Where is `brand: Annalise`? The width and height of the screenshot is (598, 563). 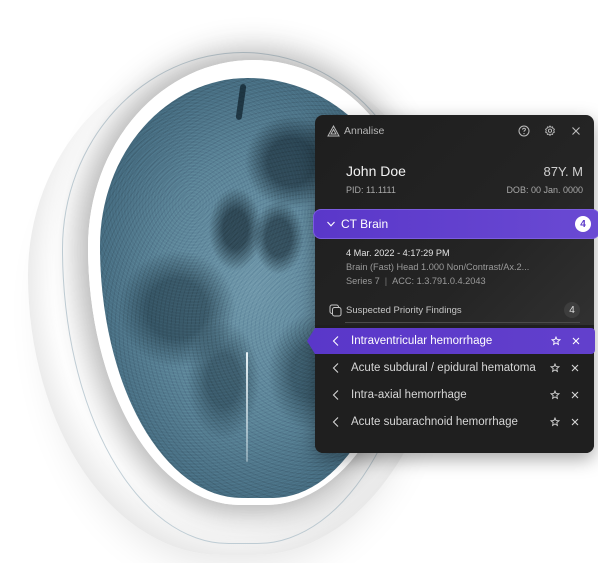 brand: Annalise is located at coordinates (355, 131).